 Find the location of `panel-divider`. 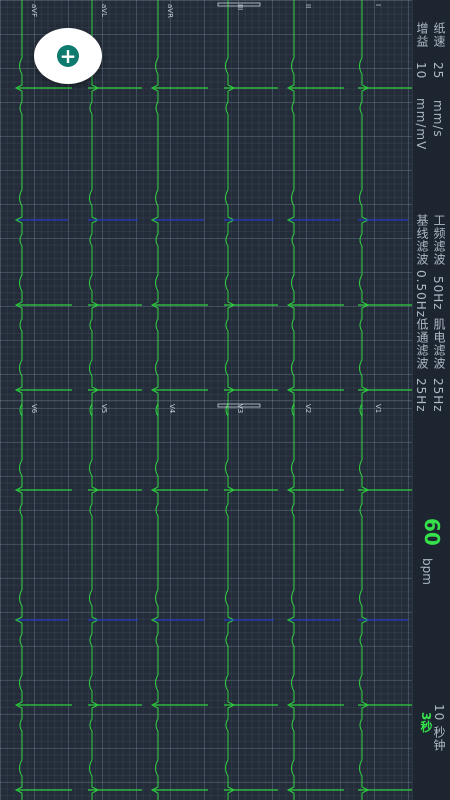

panel-divider is located at coordinates (206, 400).